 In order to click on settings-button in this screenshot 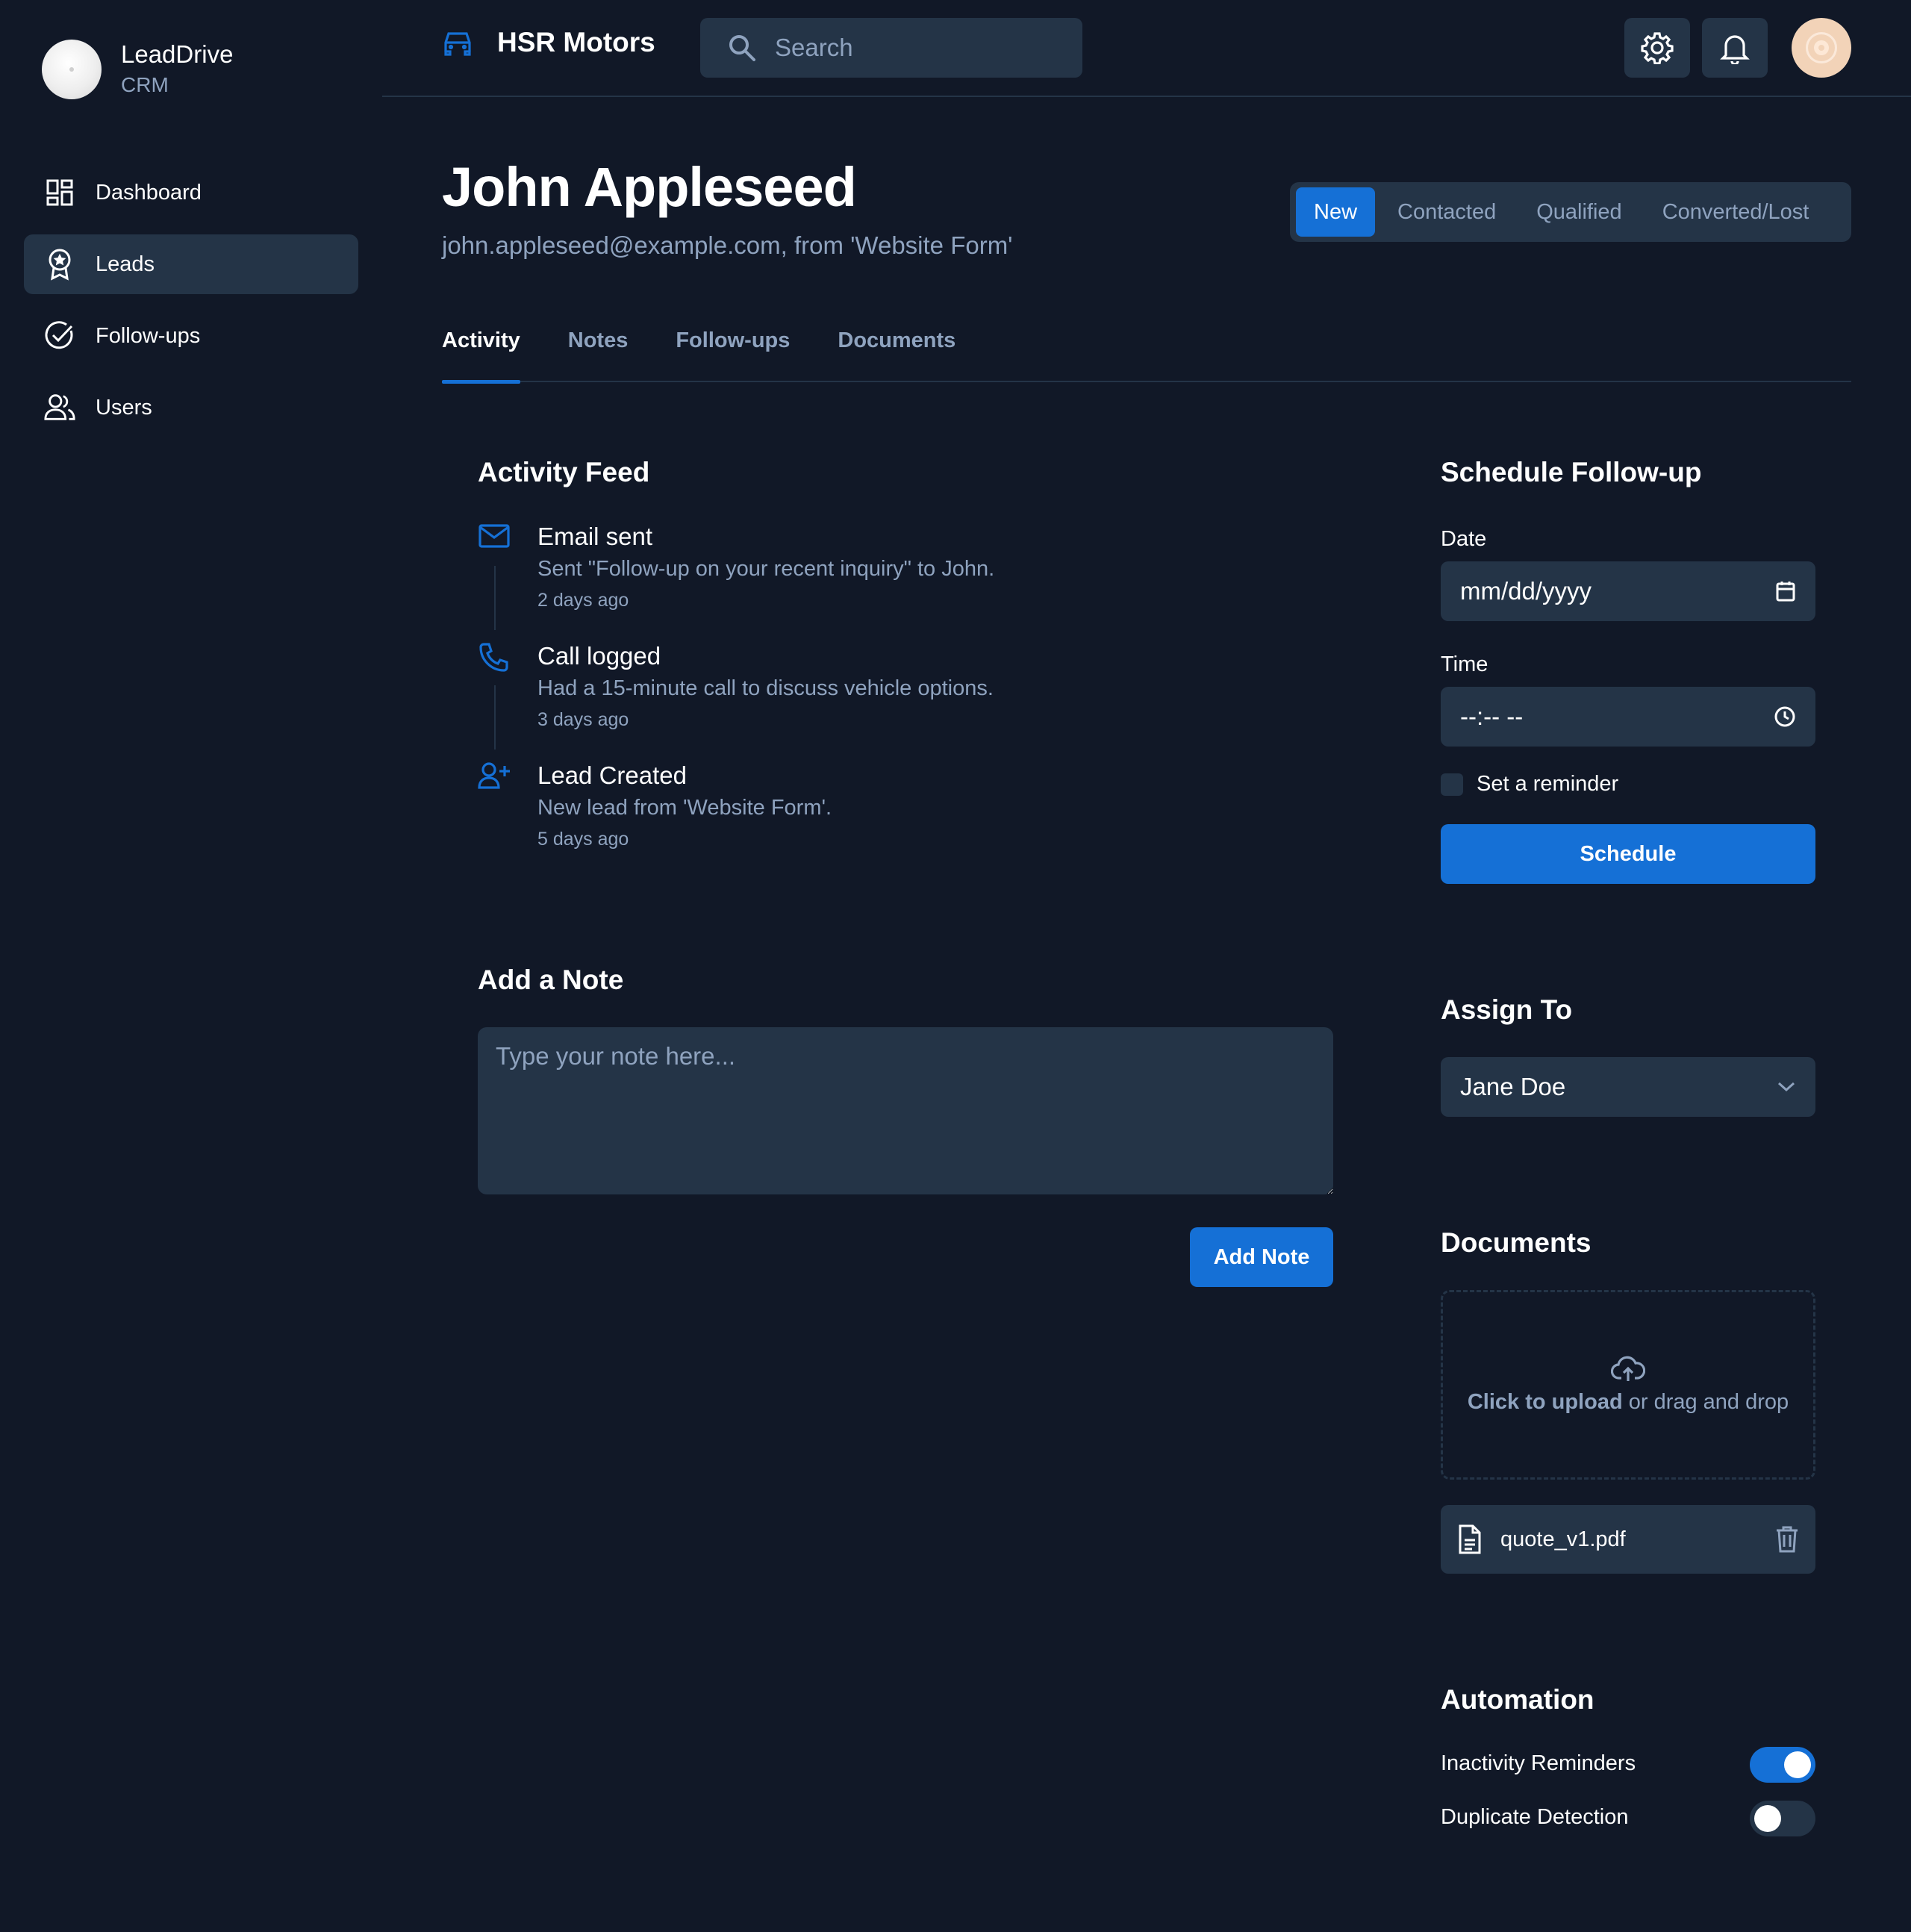, I will do `click(1657, 48)`.